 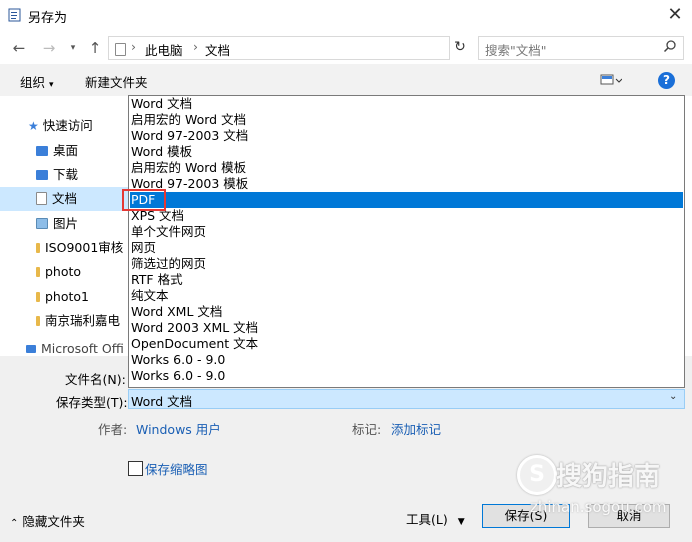 I want to click on sidebar-item-label: 桌面, so click(x=66, y=150).